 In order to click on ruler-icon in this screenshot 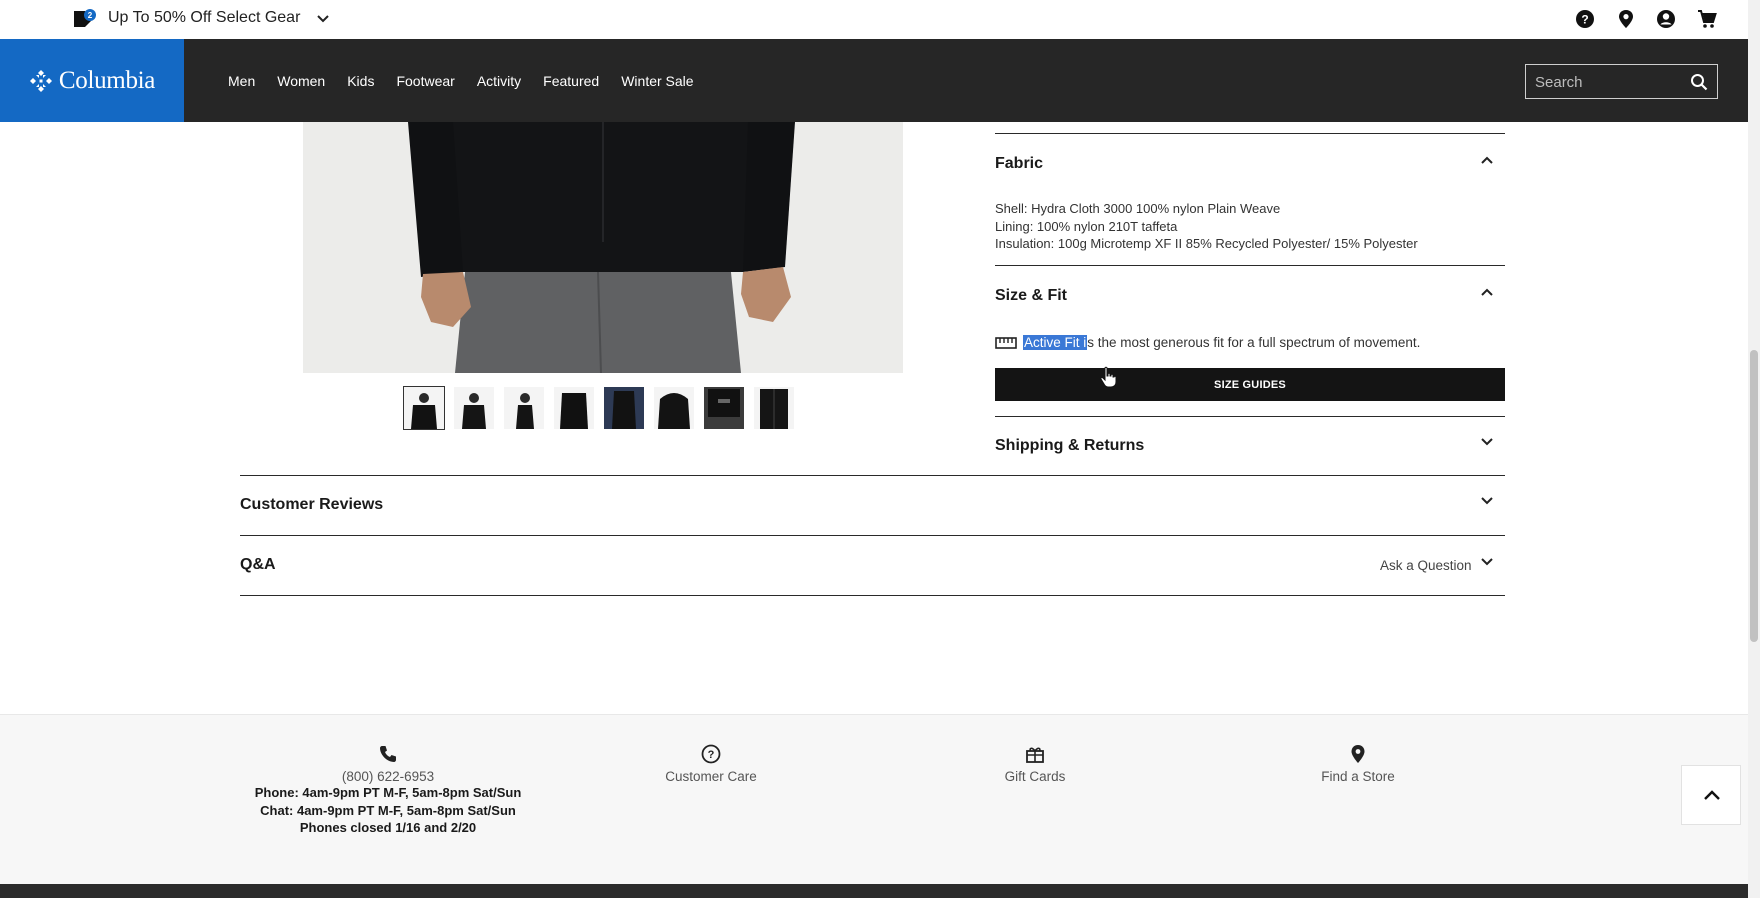, I will do `click(1006, 342)`.